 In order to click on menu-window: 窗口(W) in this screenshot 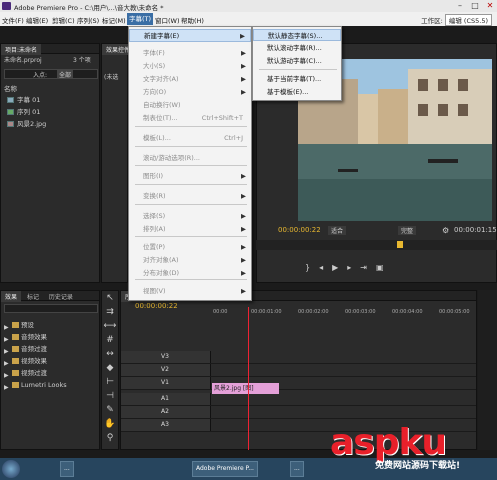, I will do `click(167, 20)`.